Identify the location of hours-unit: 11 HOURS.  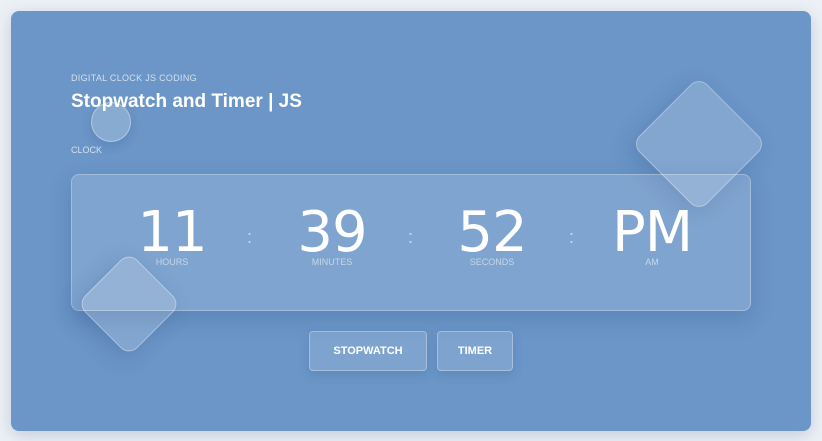
(172, 234).